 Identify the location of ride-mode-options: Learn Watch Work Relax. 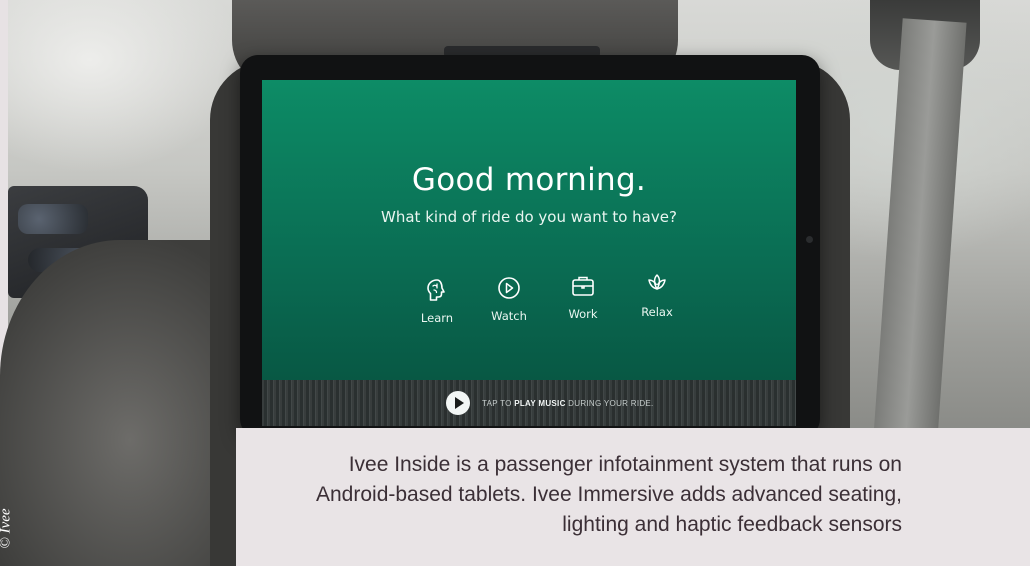
(547, 309).